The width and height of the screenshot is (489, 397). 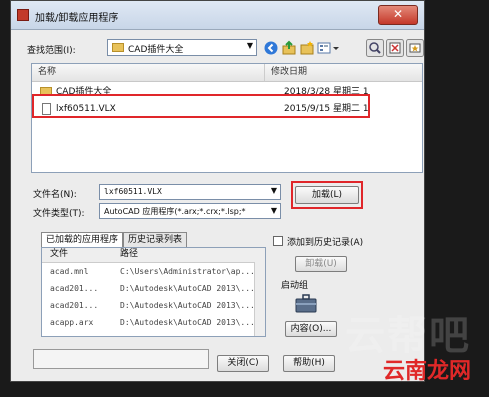 I want to click on filename-value: lxf60511.VLX, so click(x=133, y=191).